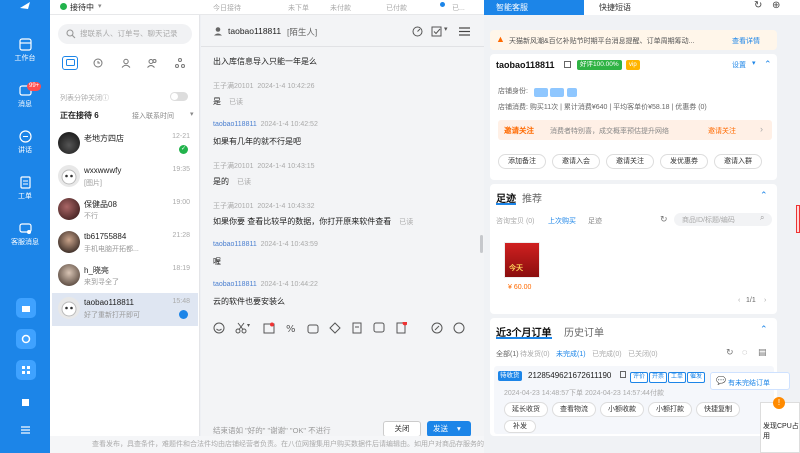 This screenshot has height=453, width=800. What do you see at coordinates (635, 130) in the screenshot?
I see `coupon-banner: 邀请关注 消费者特别喜，成交概率预估提升网络 邀请关注 ›` at bounding box center [635, 130].